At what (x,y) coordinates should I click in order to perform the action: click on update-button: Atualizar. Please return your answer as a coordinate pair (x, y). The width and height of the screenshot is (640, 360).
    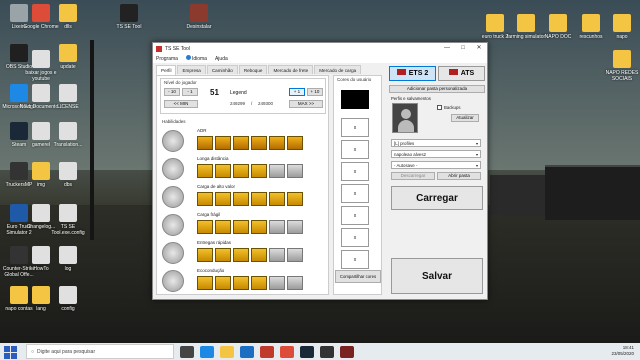
    Looking at the image, I should click on (465, 118).